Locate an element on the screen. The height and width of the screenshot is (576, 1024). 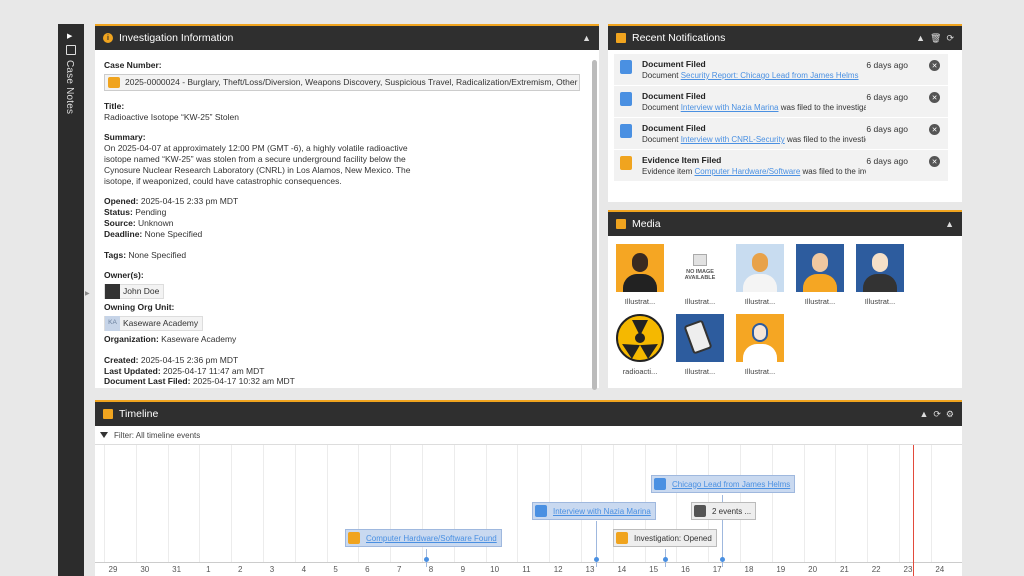
timeline-filter: Filter: All timeline events is located at coordinates (528, 435).